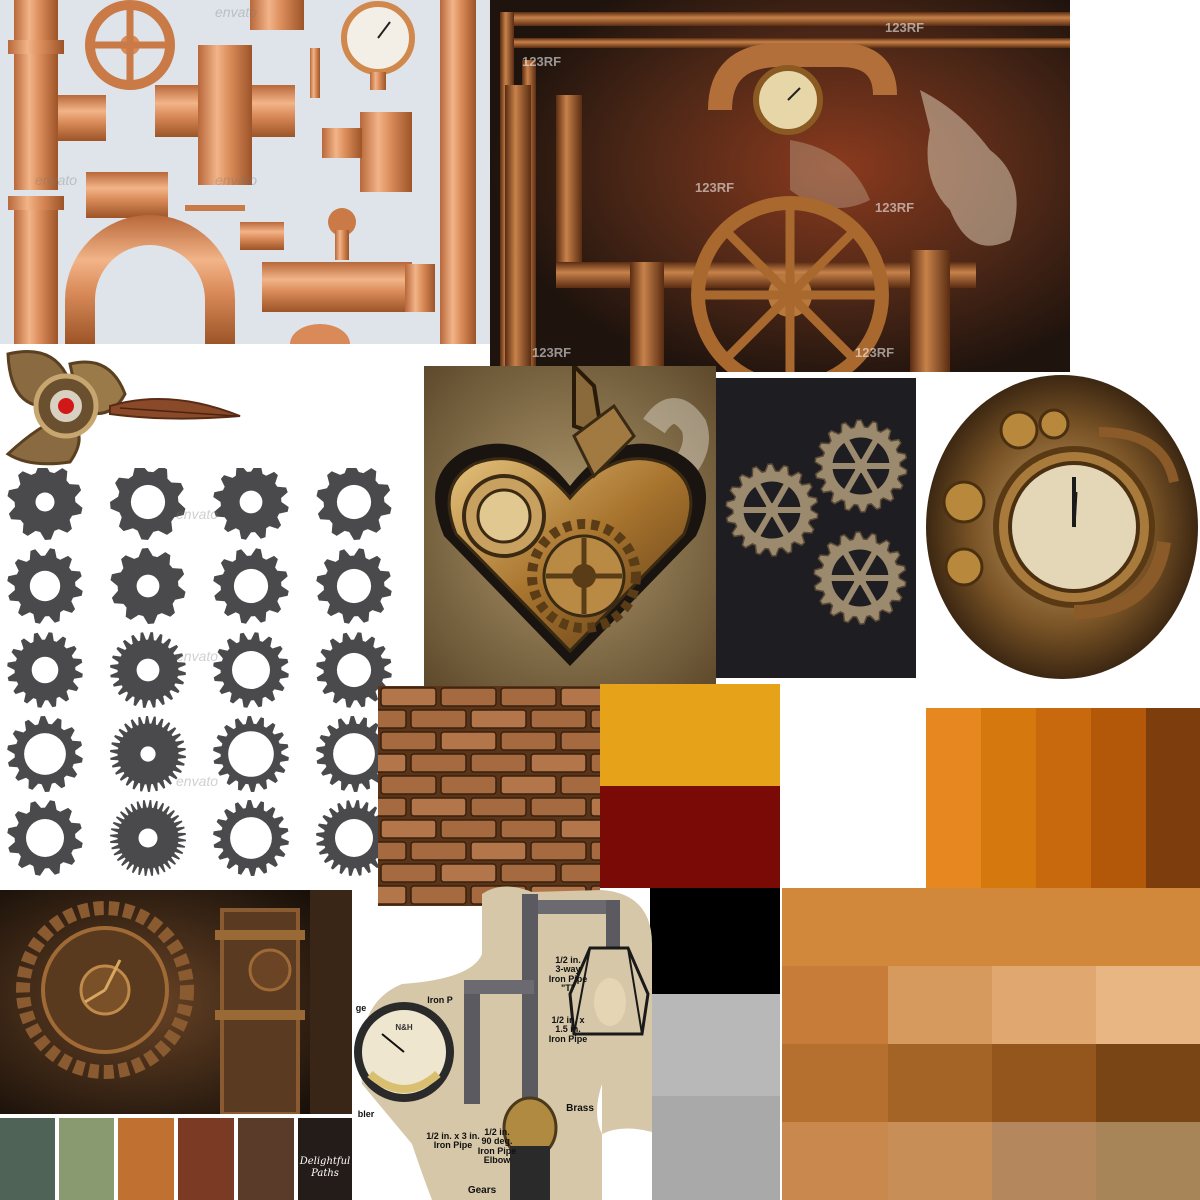  I want to click on brick-wall-image, so click(489, 796).